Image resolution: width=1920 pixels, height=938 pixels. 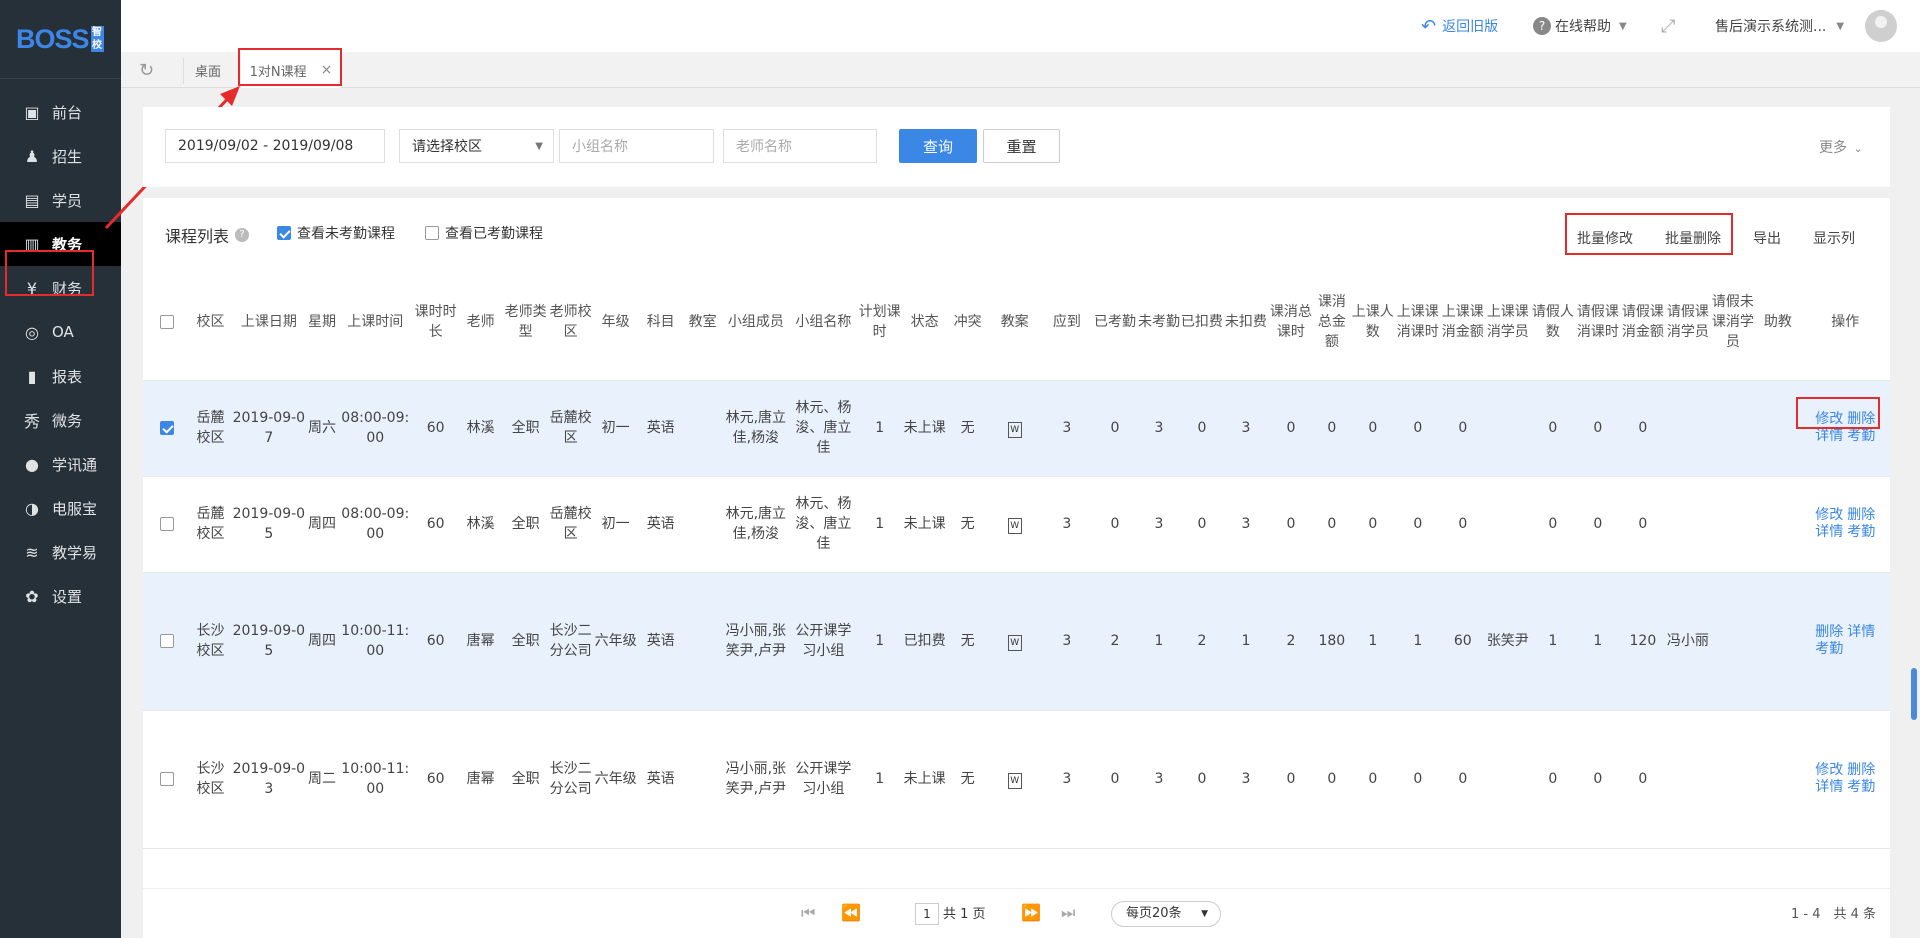 I want to click on sidebar-item-8: ● 学讯通, so click(x=60, y=464).